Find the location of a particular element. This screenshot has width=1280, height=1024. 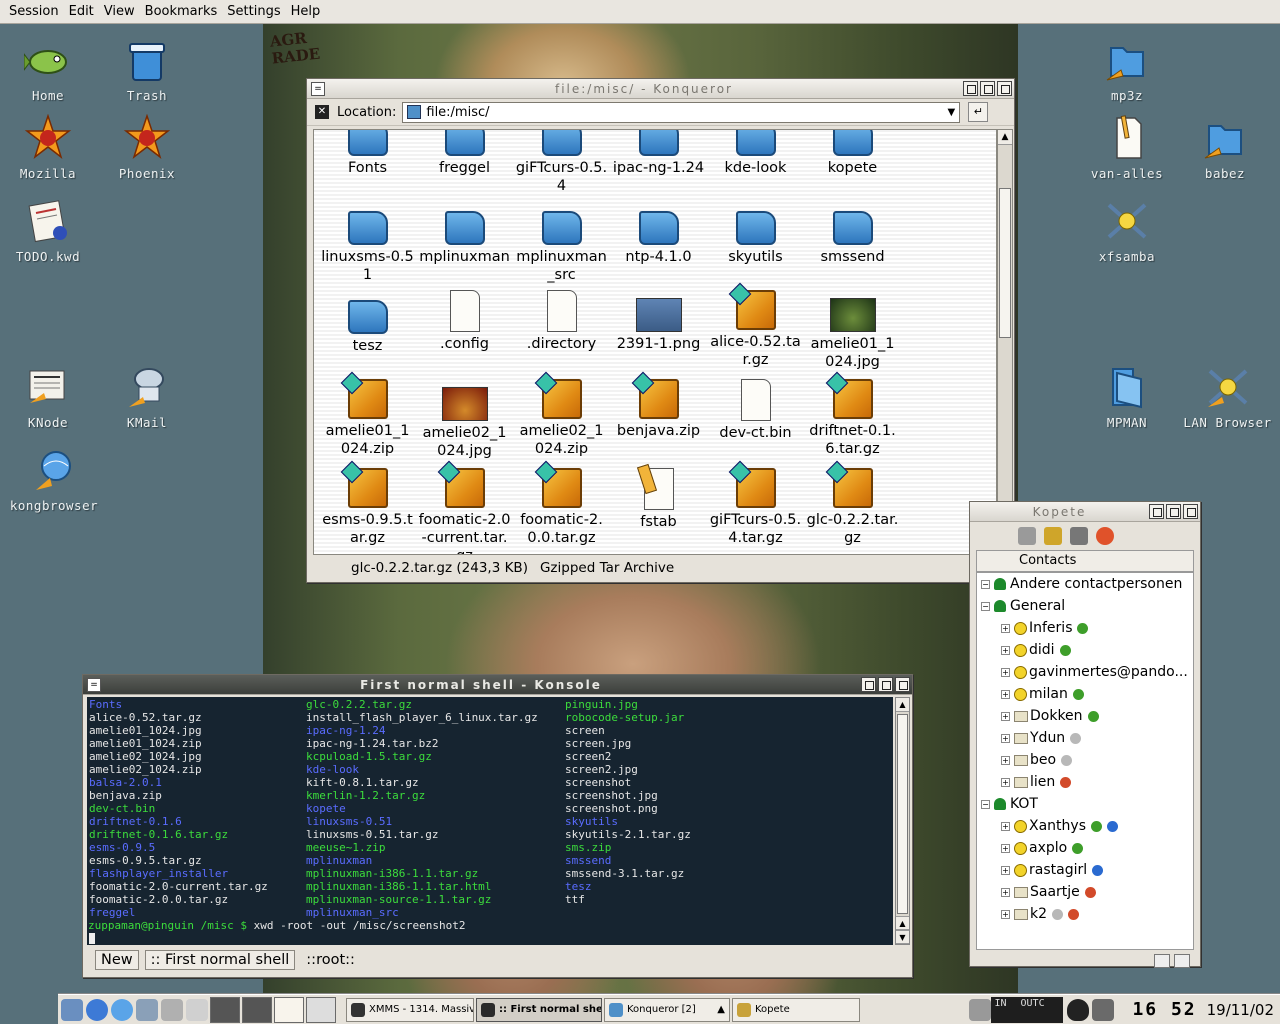

desktop-icon-lan-browser: LAN Browser is located at coordinates (1227, 396).